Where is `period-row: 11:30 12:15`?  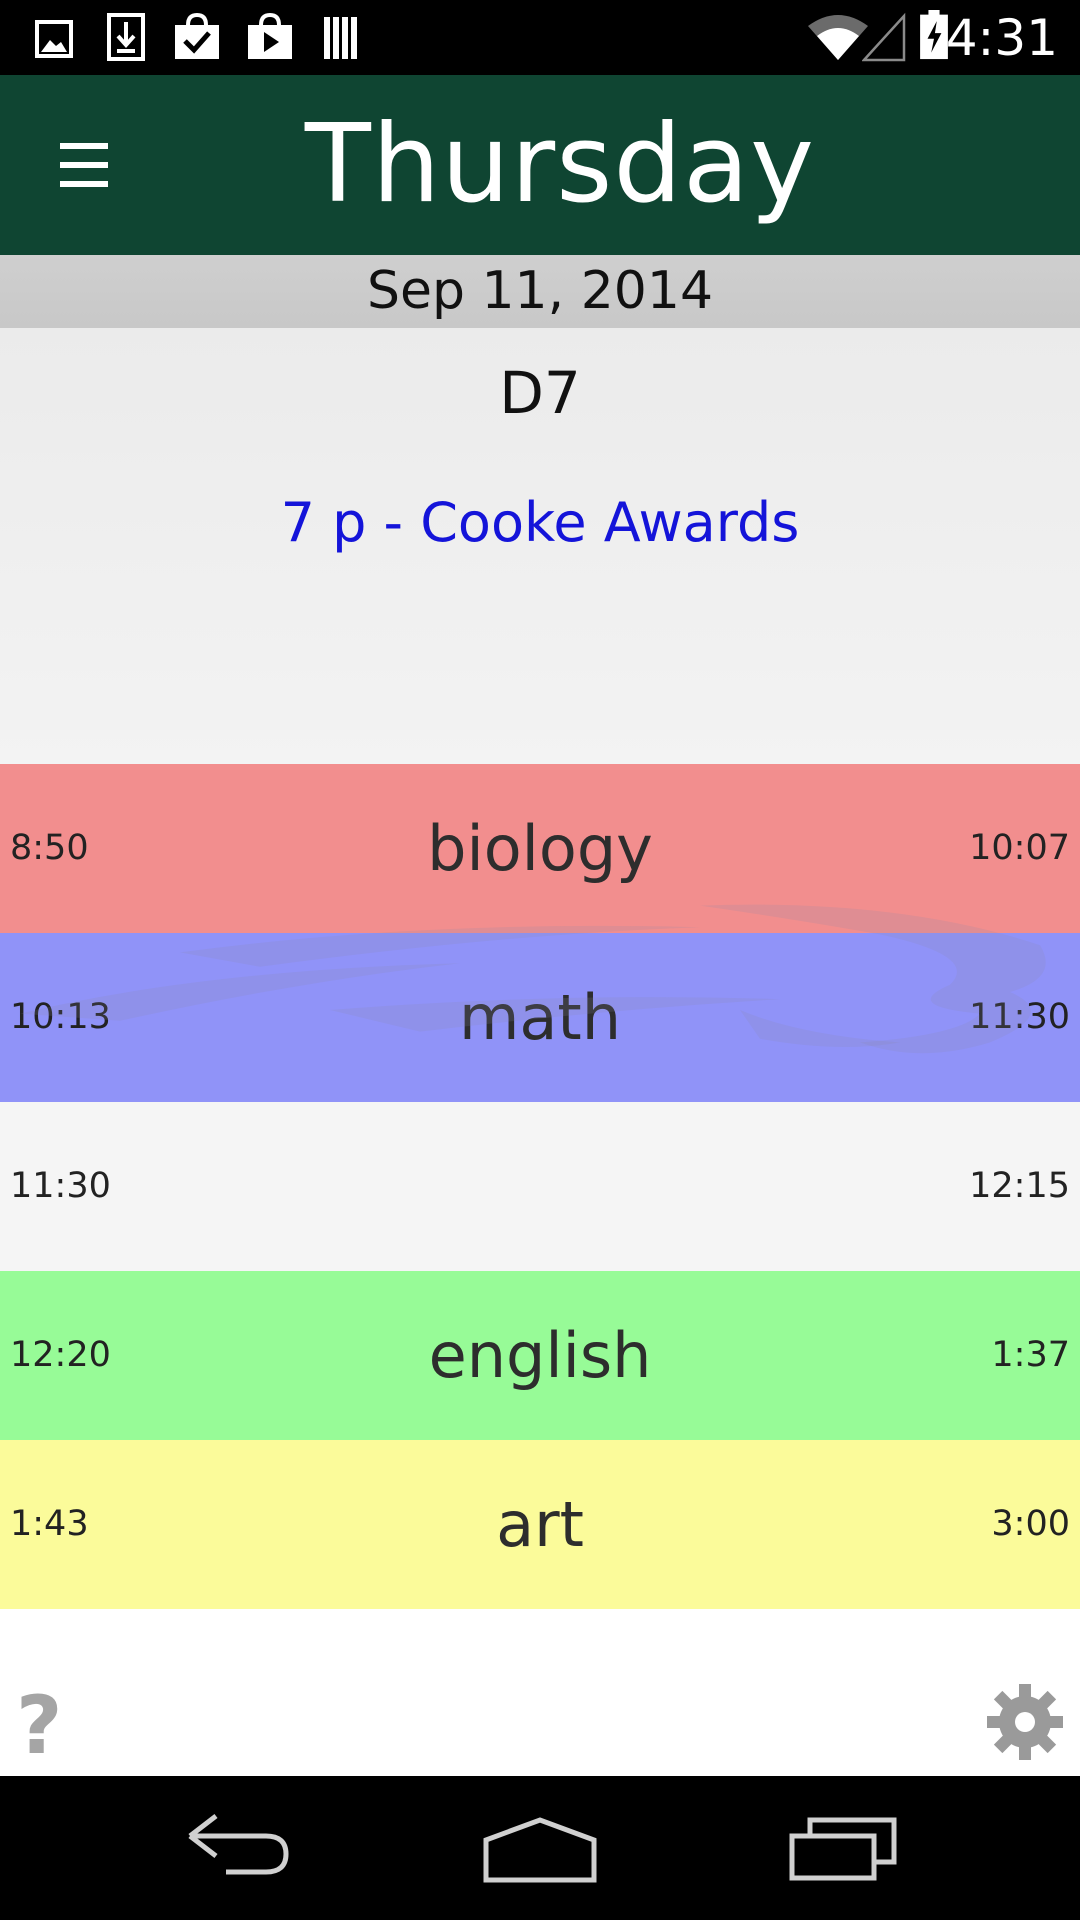 period-row: 11:30 12:15 is located at coordinates (540, 1186).